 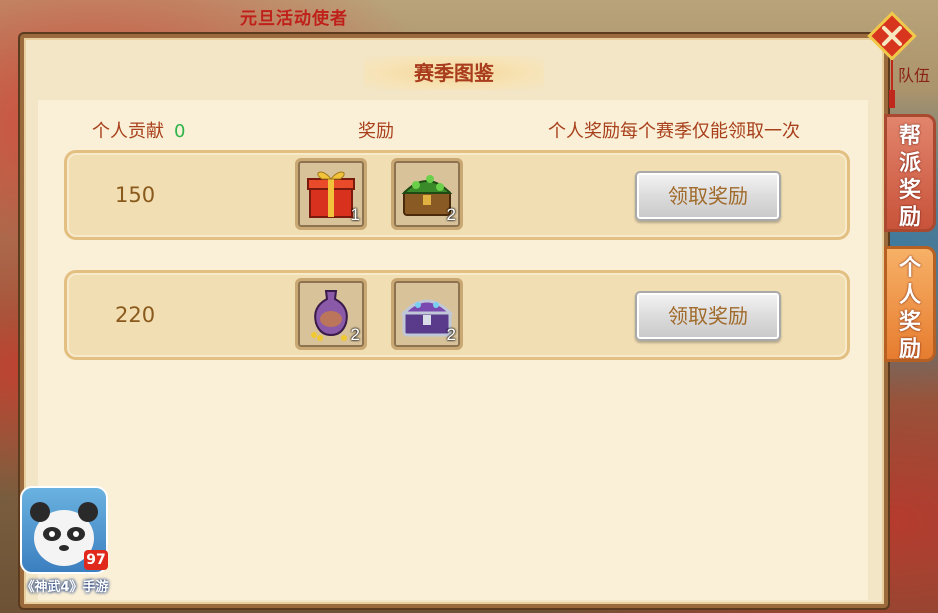 I want to click on green-treasure-chest-icon: 2, so click(x=427, y=194).